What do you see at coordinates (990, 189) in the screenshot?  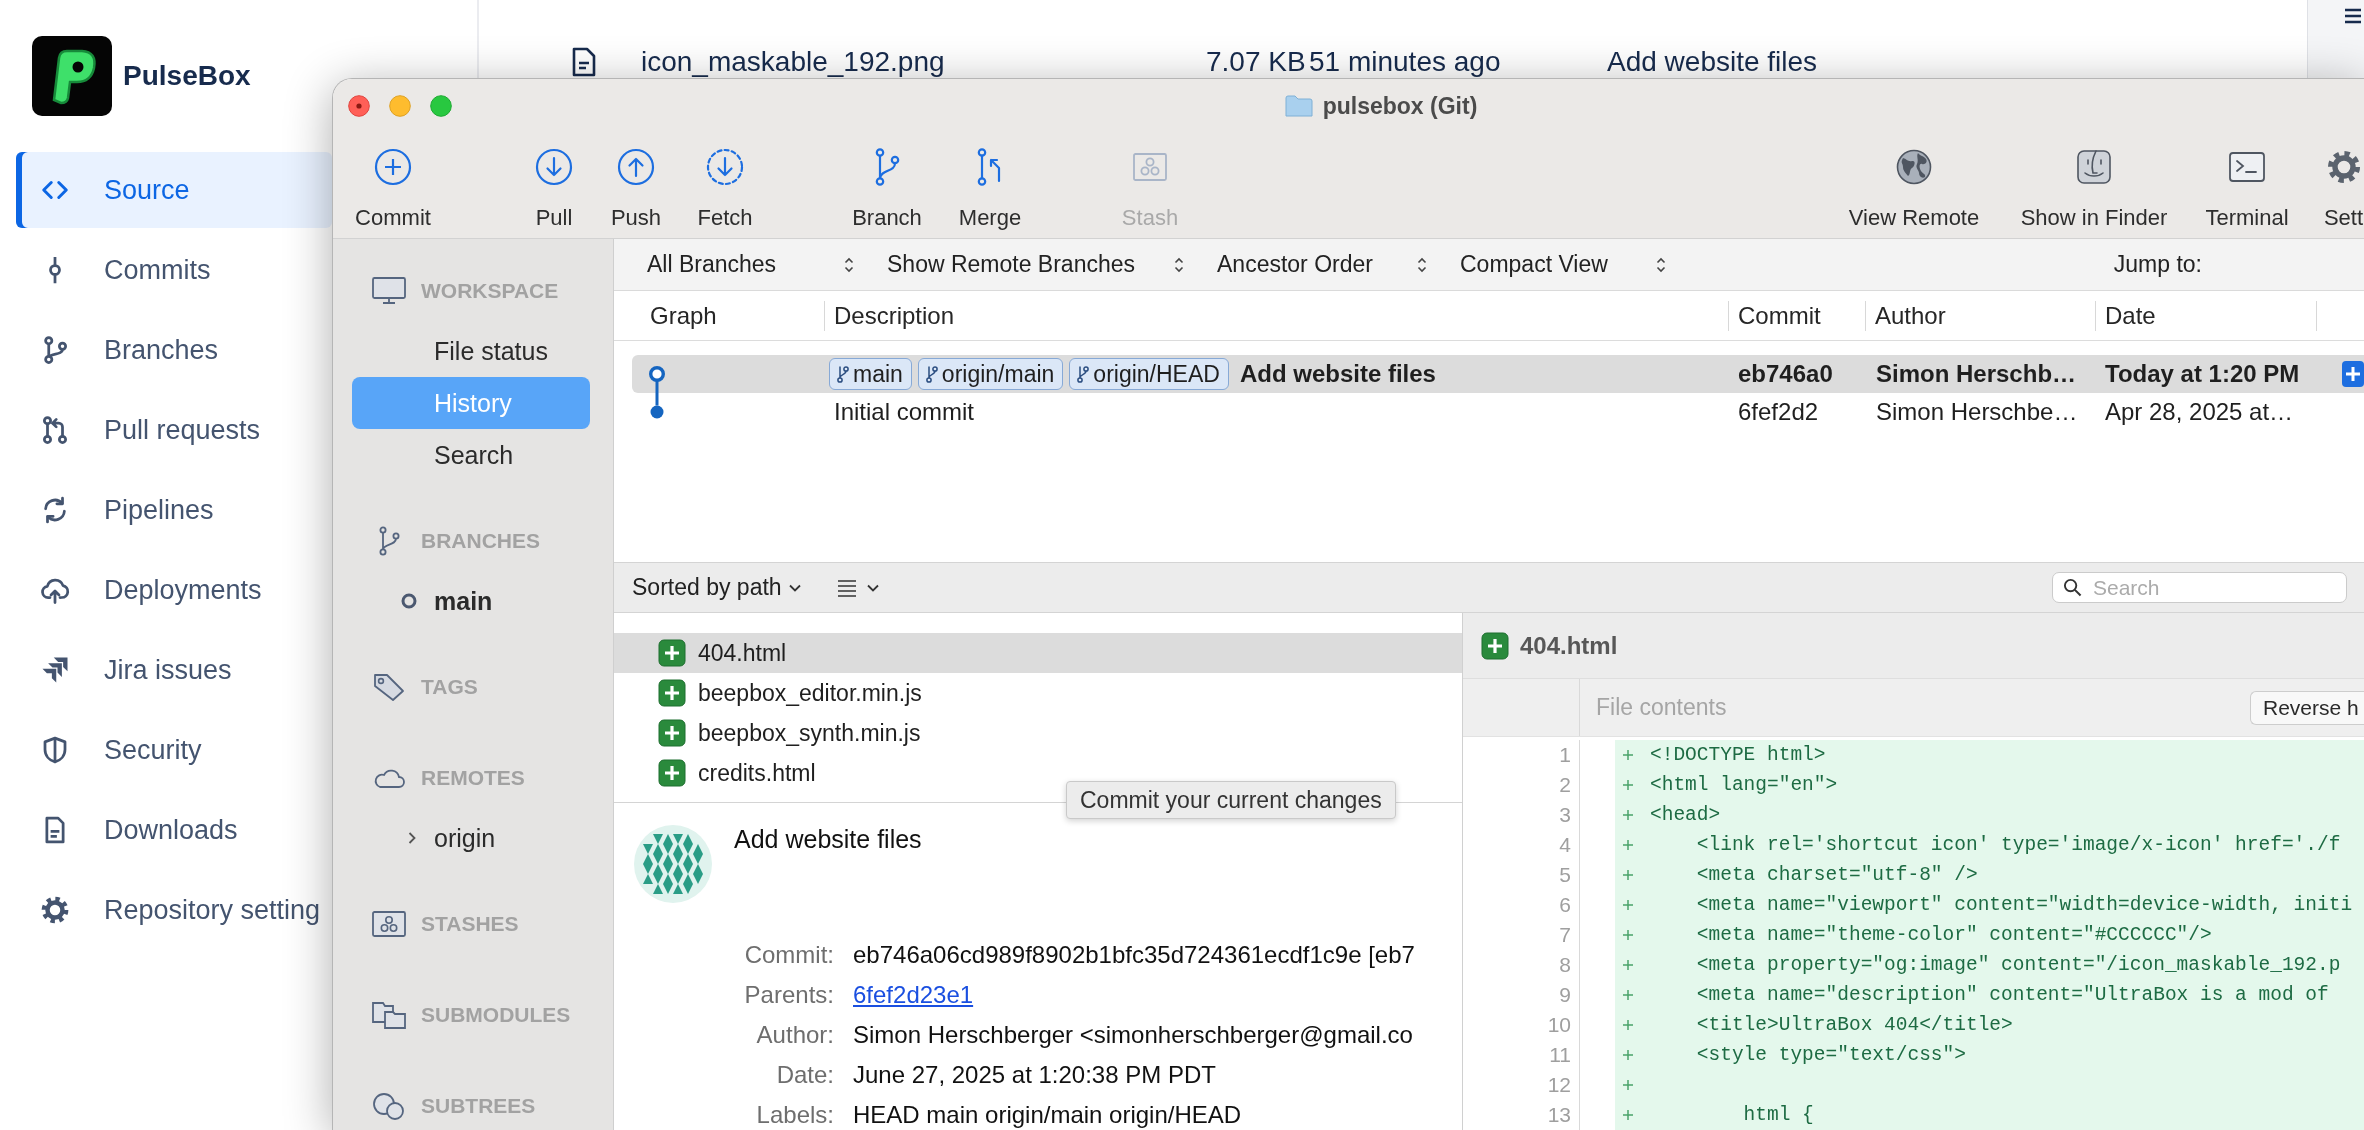 I see `toolbar-button: Merge` at bounding box center [990, 189].